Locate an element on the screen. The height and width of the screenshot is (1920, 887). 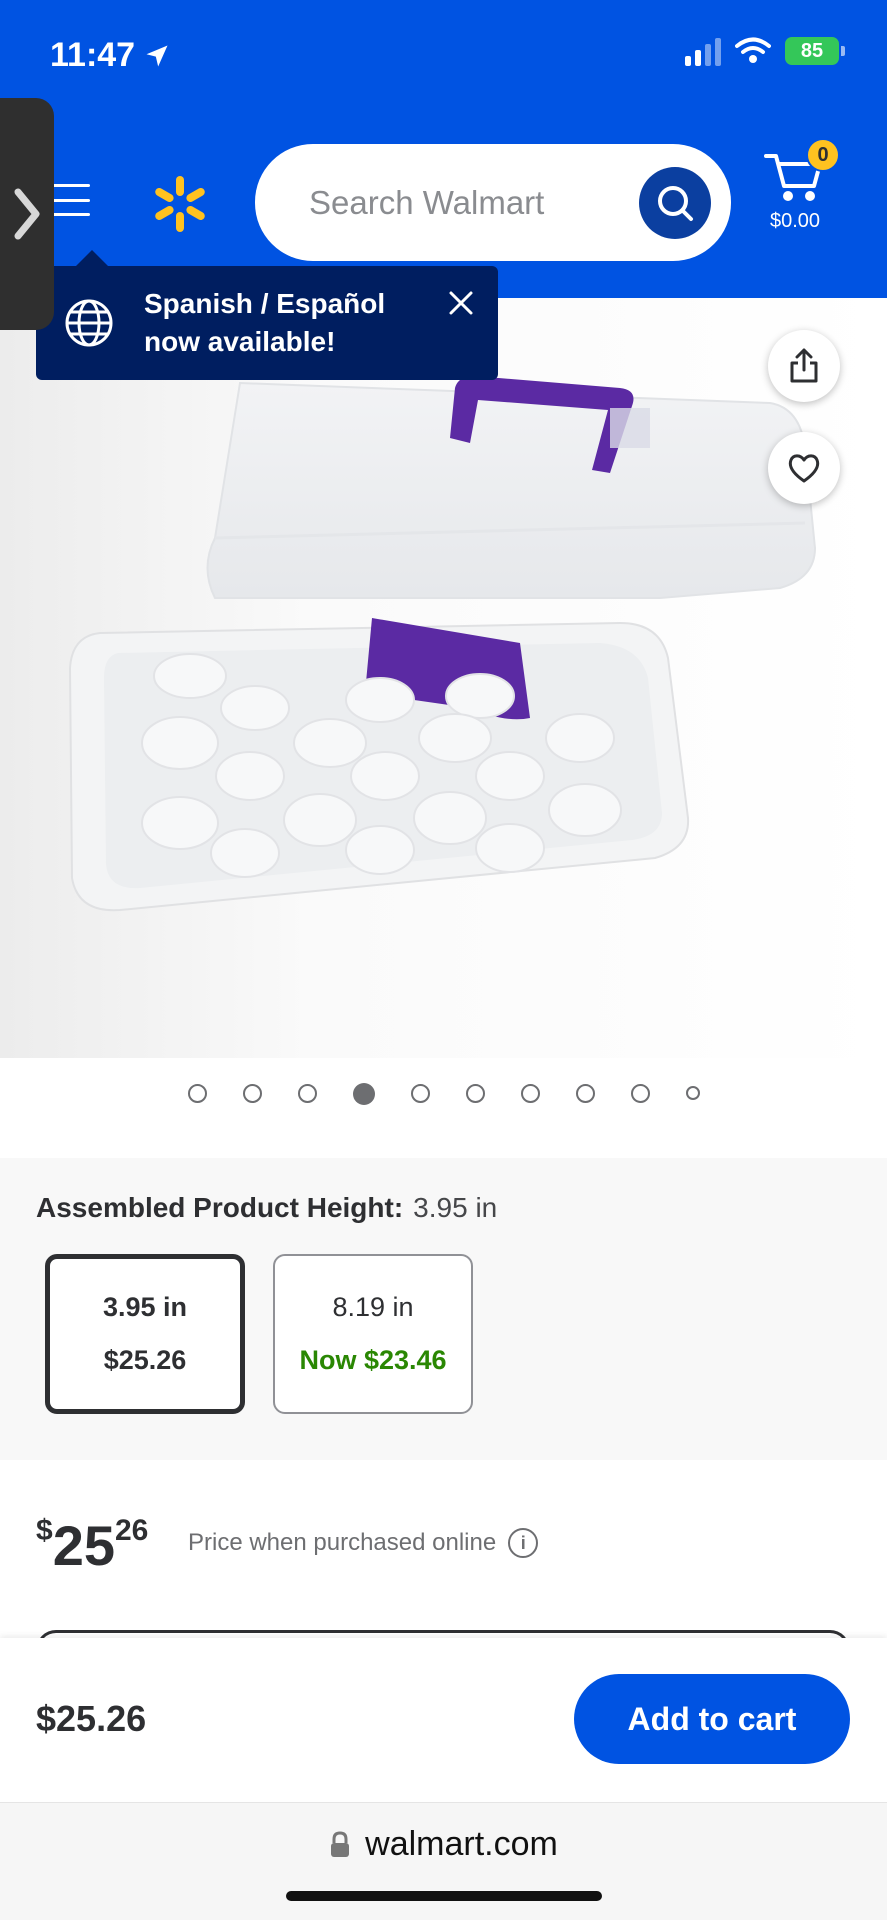
lock-icon is located at coordinates (340, 1843).